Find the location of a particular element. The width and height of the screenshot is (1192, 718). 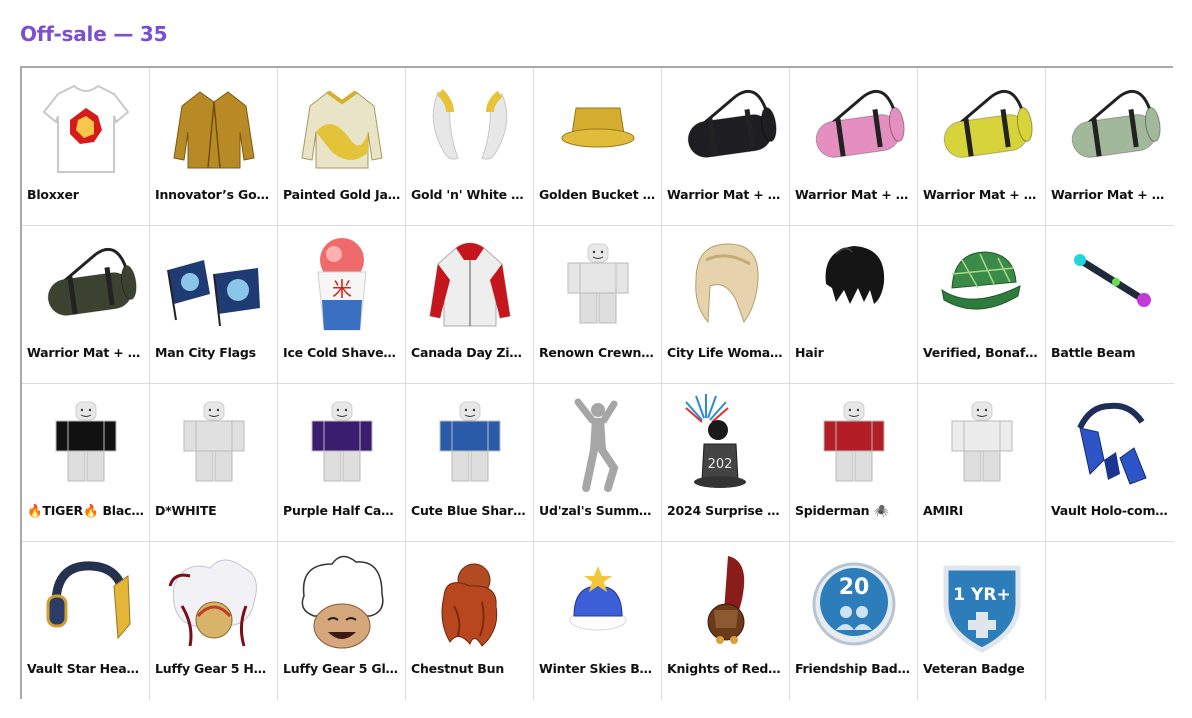

hoodie-icon is located at coordinates (470, 288).